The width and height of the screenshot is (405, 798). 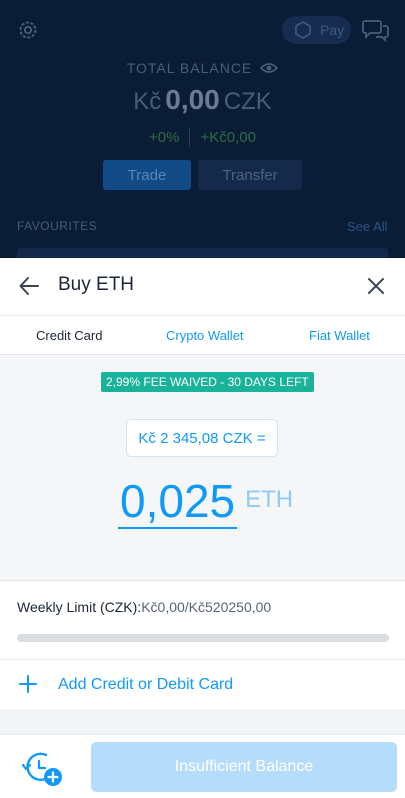 I want to click on favourites-label: FAVOURITES, so click(x=57, y=226).